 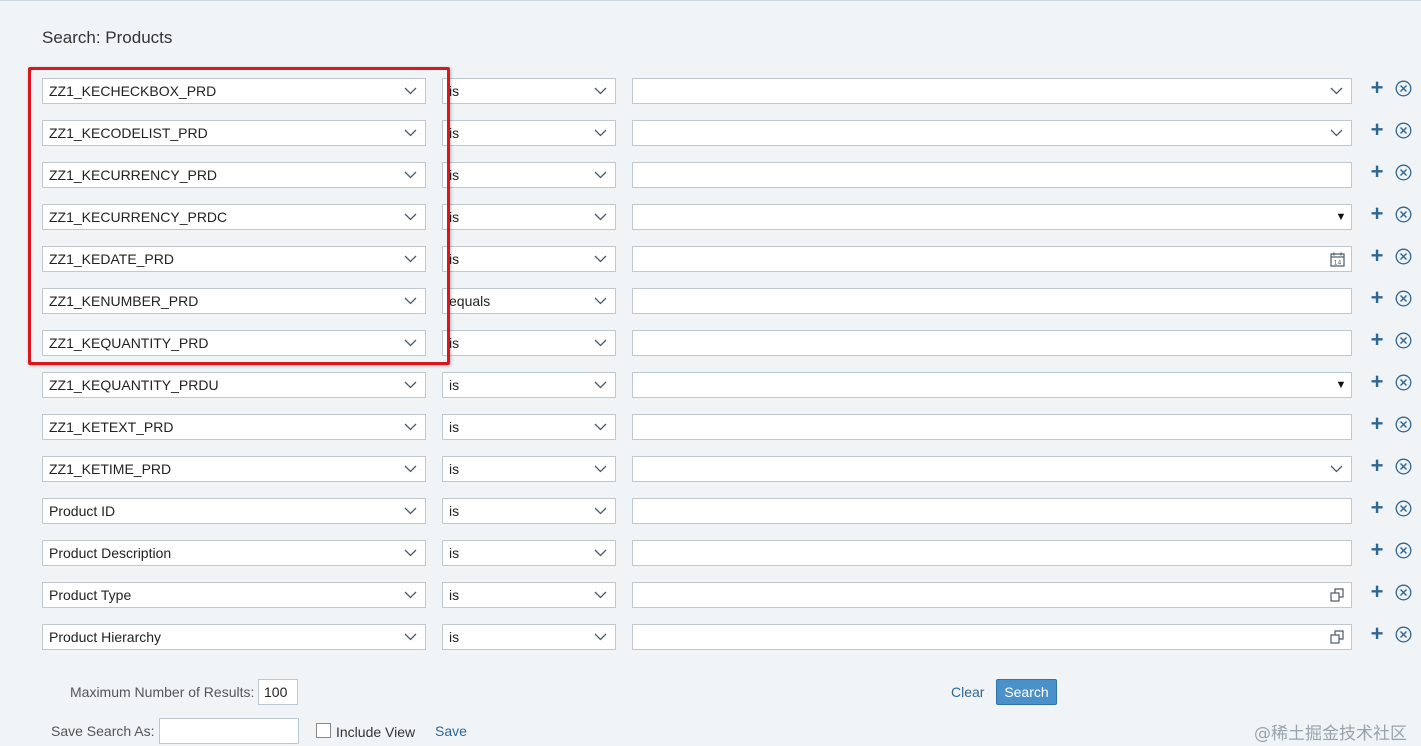 I want to click on field-select: ZZ1_KEQUANTITY_PRDU, so click(x=234, y=385).